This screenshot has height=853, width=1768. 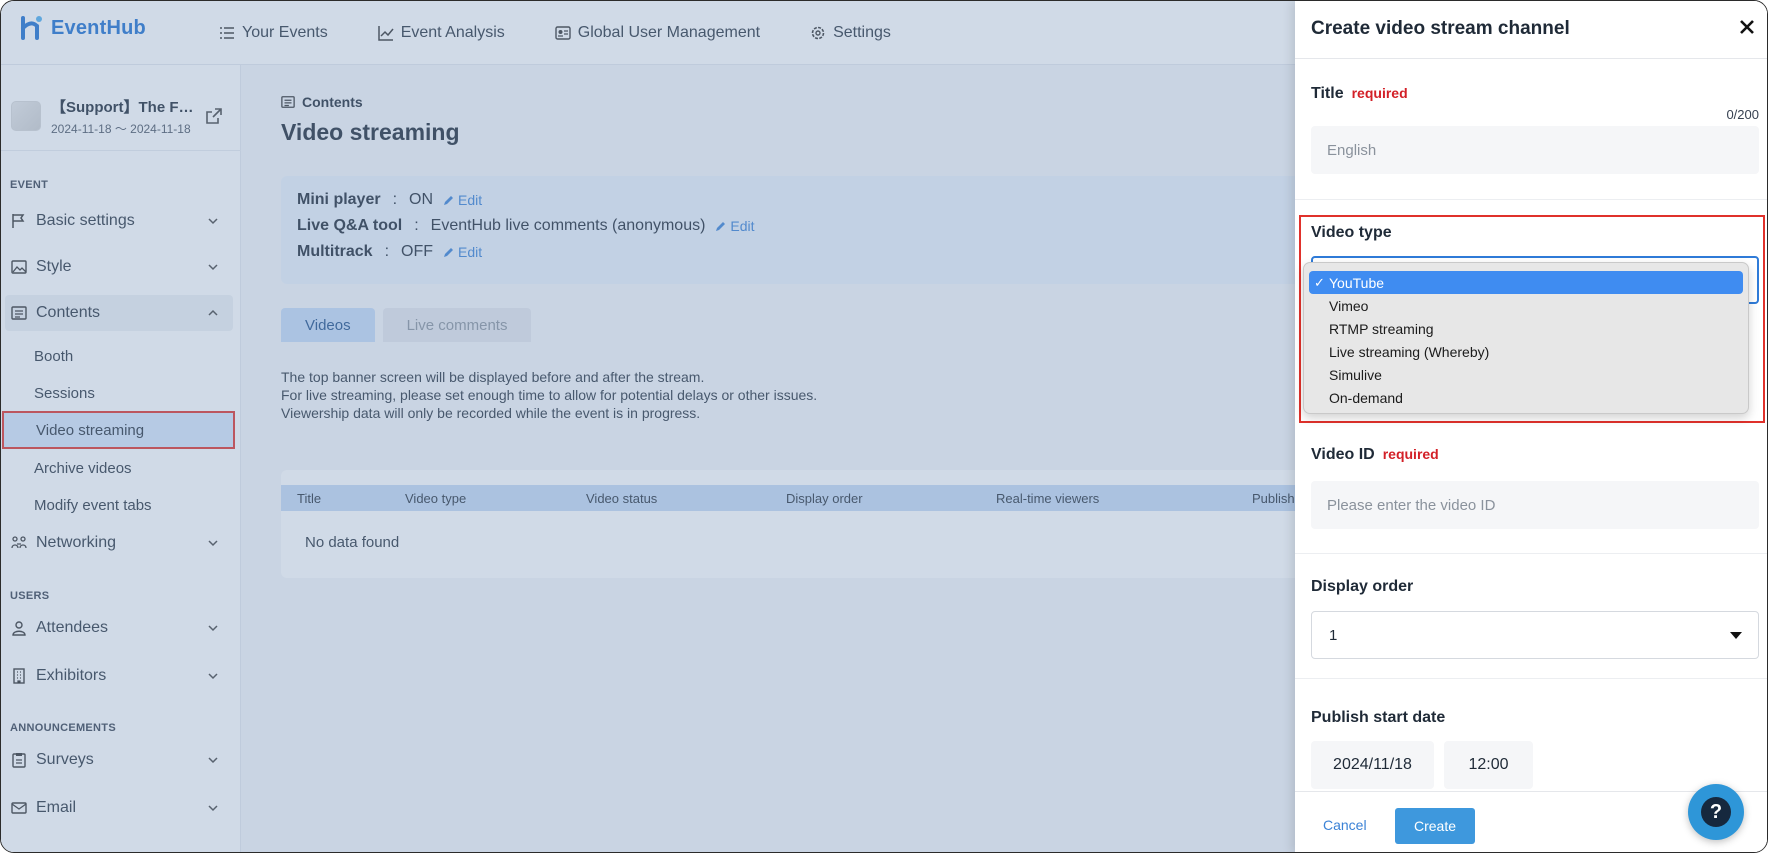 What do you see at coordinates (332, 102) in the screenshot?
I see `breadcrumb-label: Contents` at bounding box center [332, 102].